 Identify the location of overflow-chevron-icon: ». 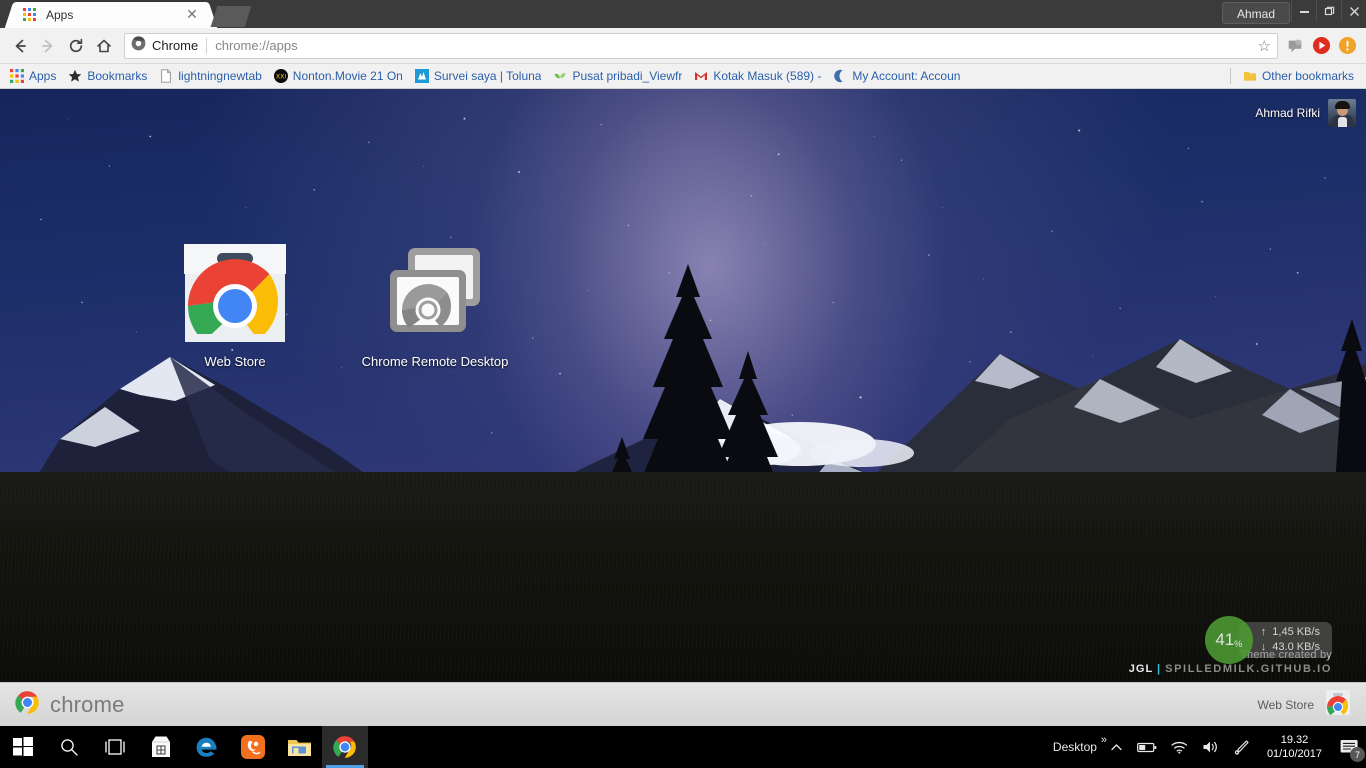
(1103, 740).